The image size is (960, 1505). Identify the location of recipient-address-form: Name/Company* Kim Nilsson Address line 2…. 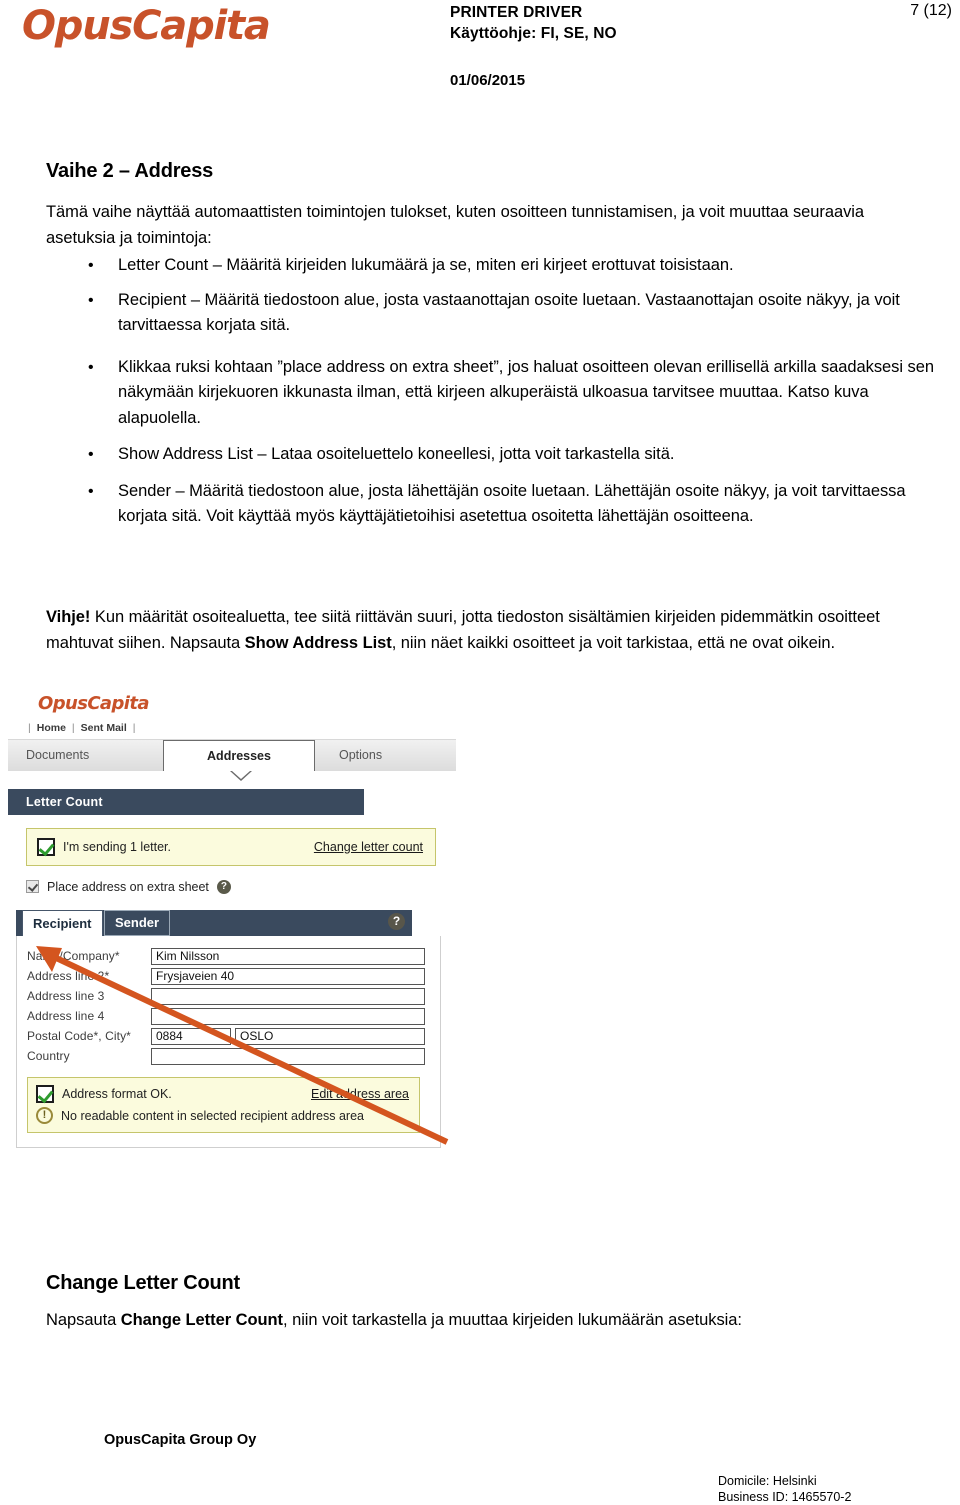
(228, 1041).